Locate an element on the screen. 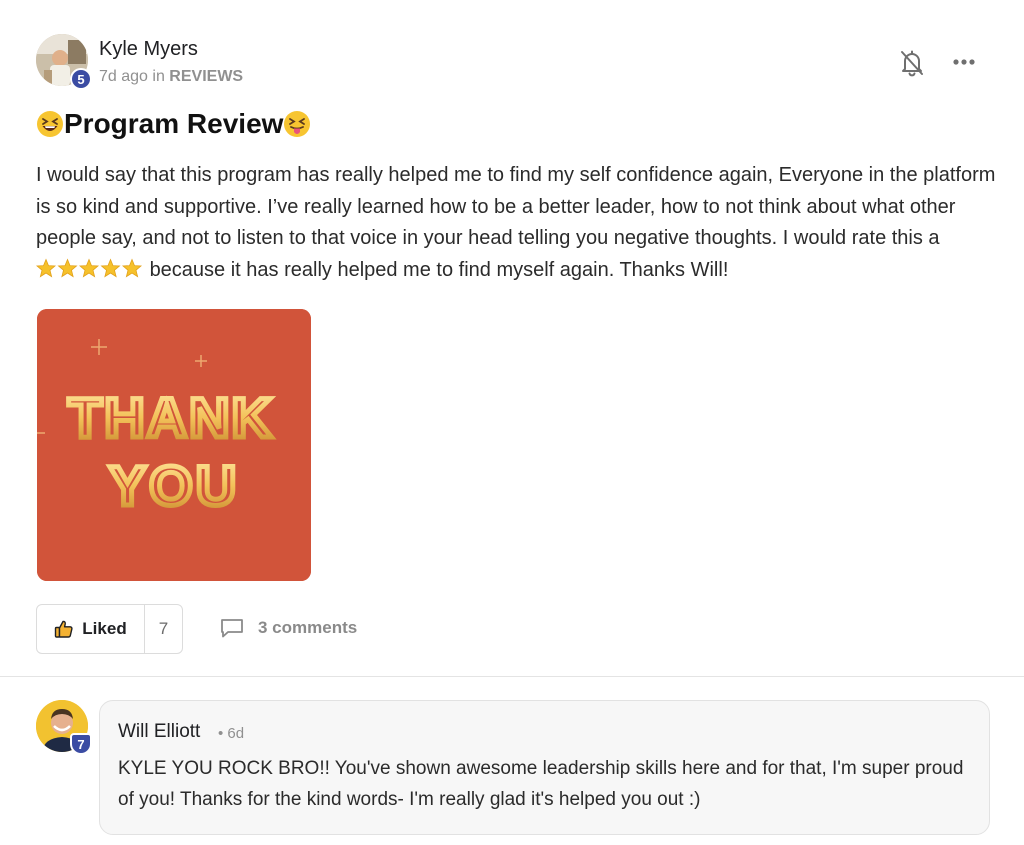 This screenshot has width=1024, height=845. thank-you-gif: THANK YOU is located at coordinates (174, 445).